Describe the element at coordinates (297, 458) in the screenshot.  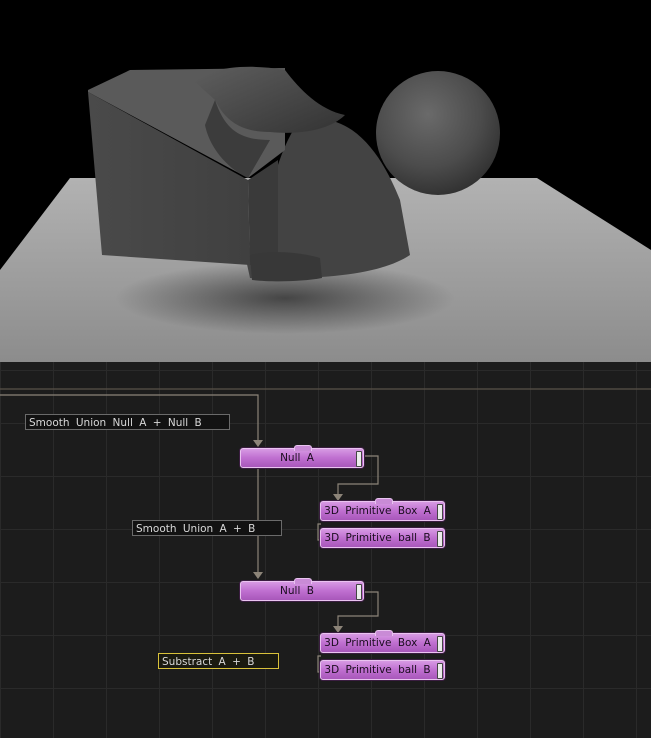
I see `node-label: Null A` at that location.